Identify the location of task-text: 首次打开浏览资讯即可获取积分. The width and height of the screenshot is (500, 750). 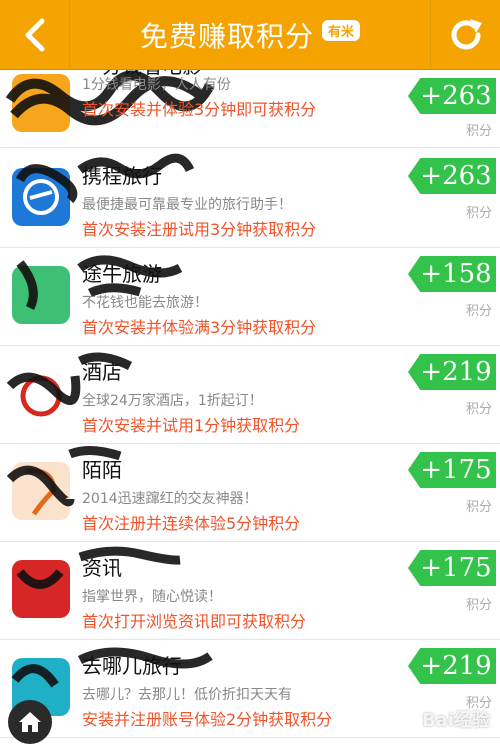
(194, 621).